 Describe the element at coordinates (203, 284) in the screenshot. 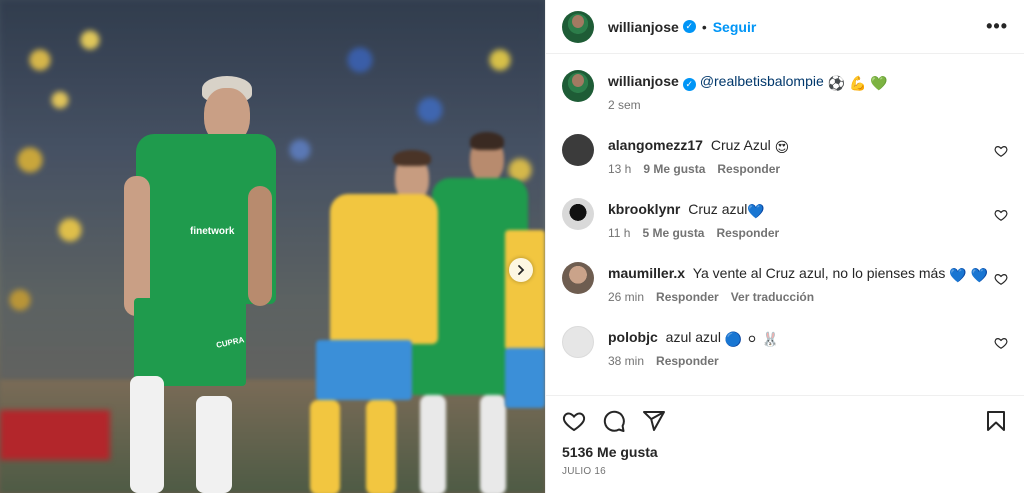

I see `player-main: finetwork CUPRA` at that location.